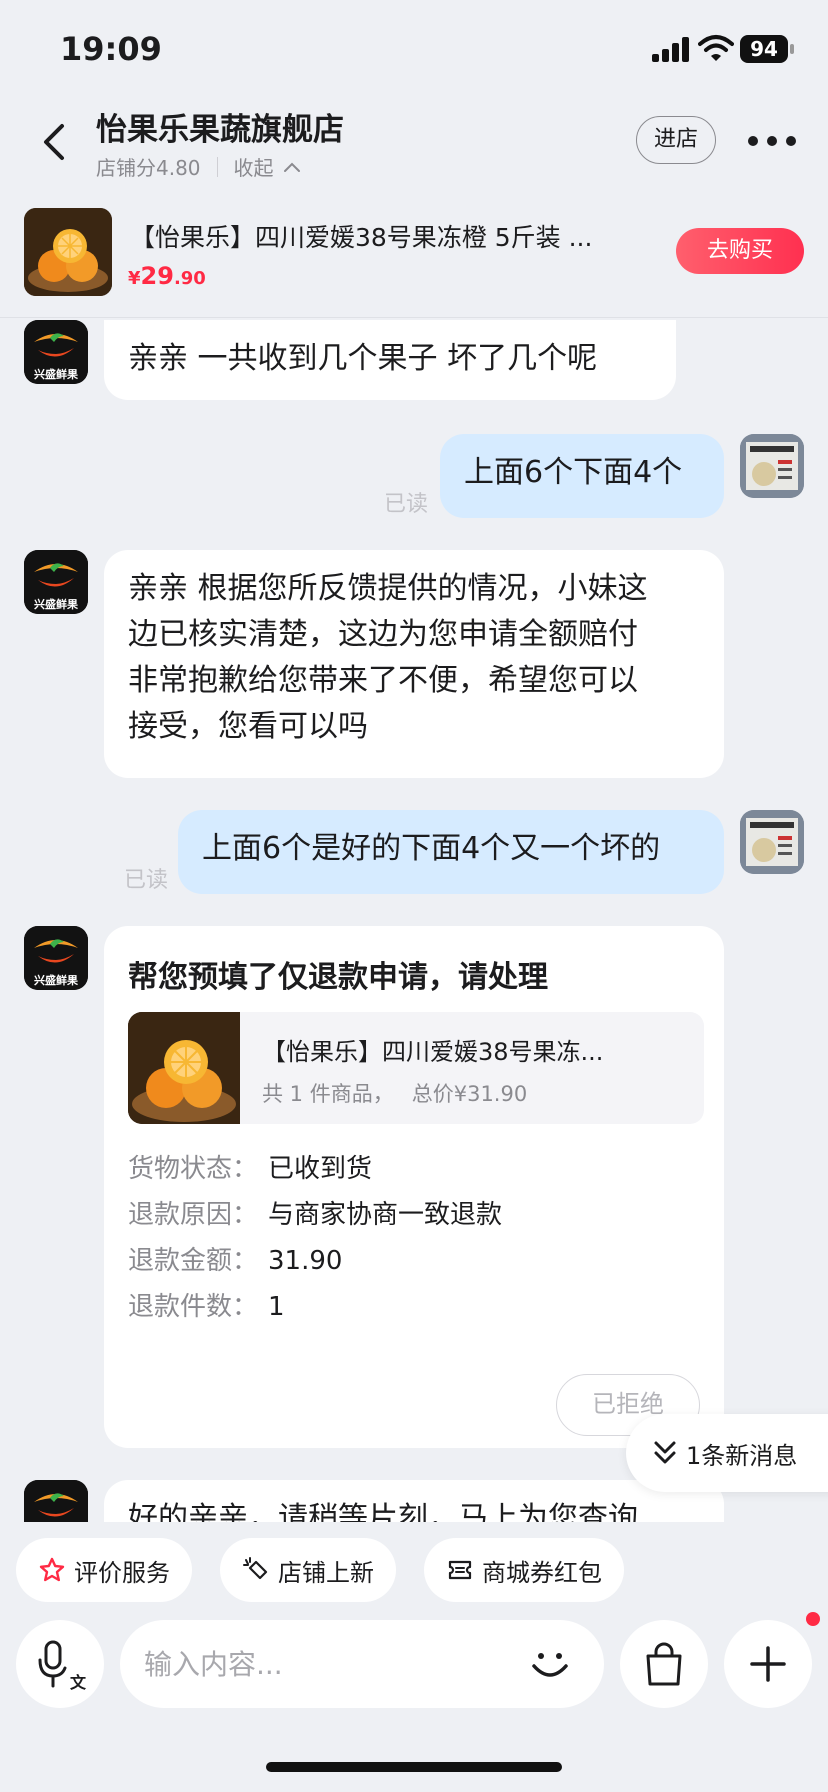  I want to click on refund-field-row: 货物状态： 已收到货, so click(250, 1166).